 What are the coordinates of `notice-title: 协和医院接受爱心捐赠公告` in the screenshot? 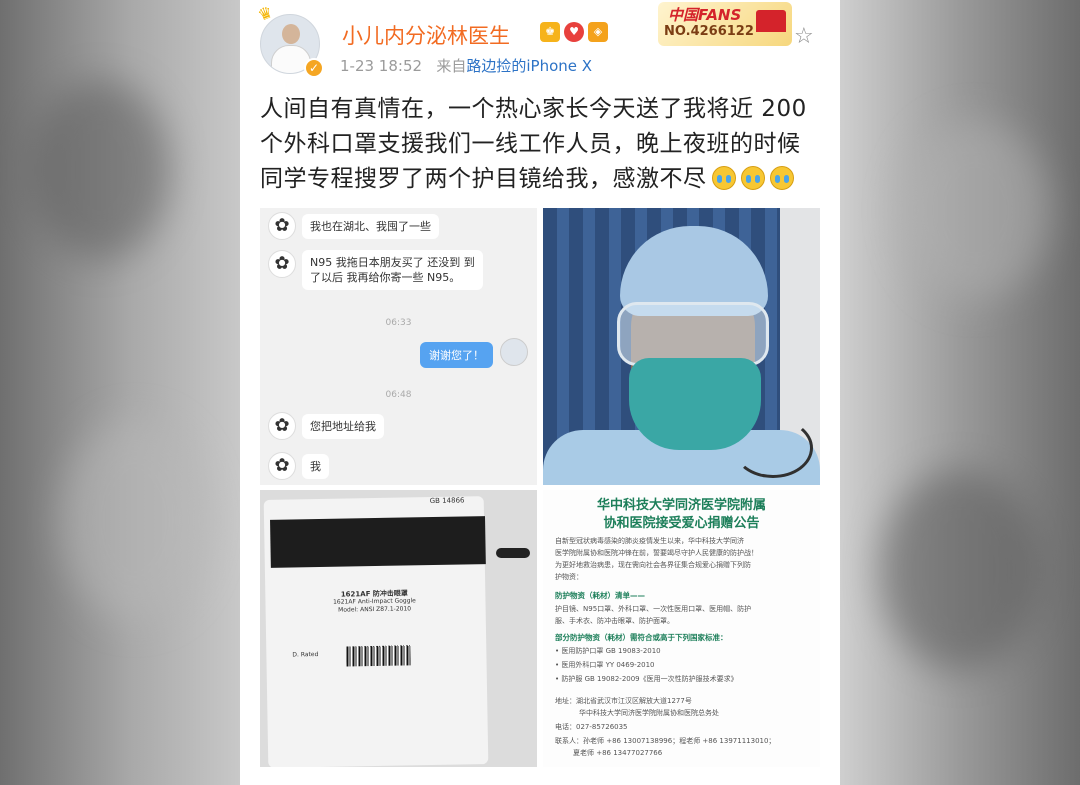 It's located at (681, 523).